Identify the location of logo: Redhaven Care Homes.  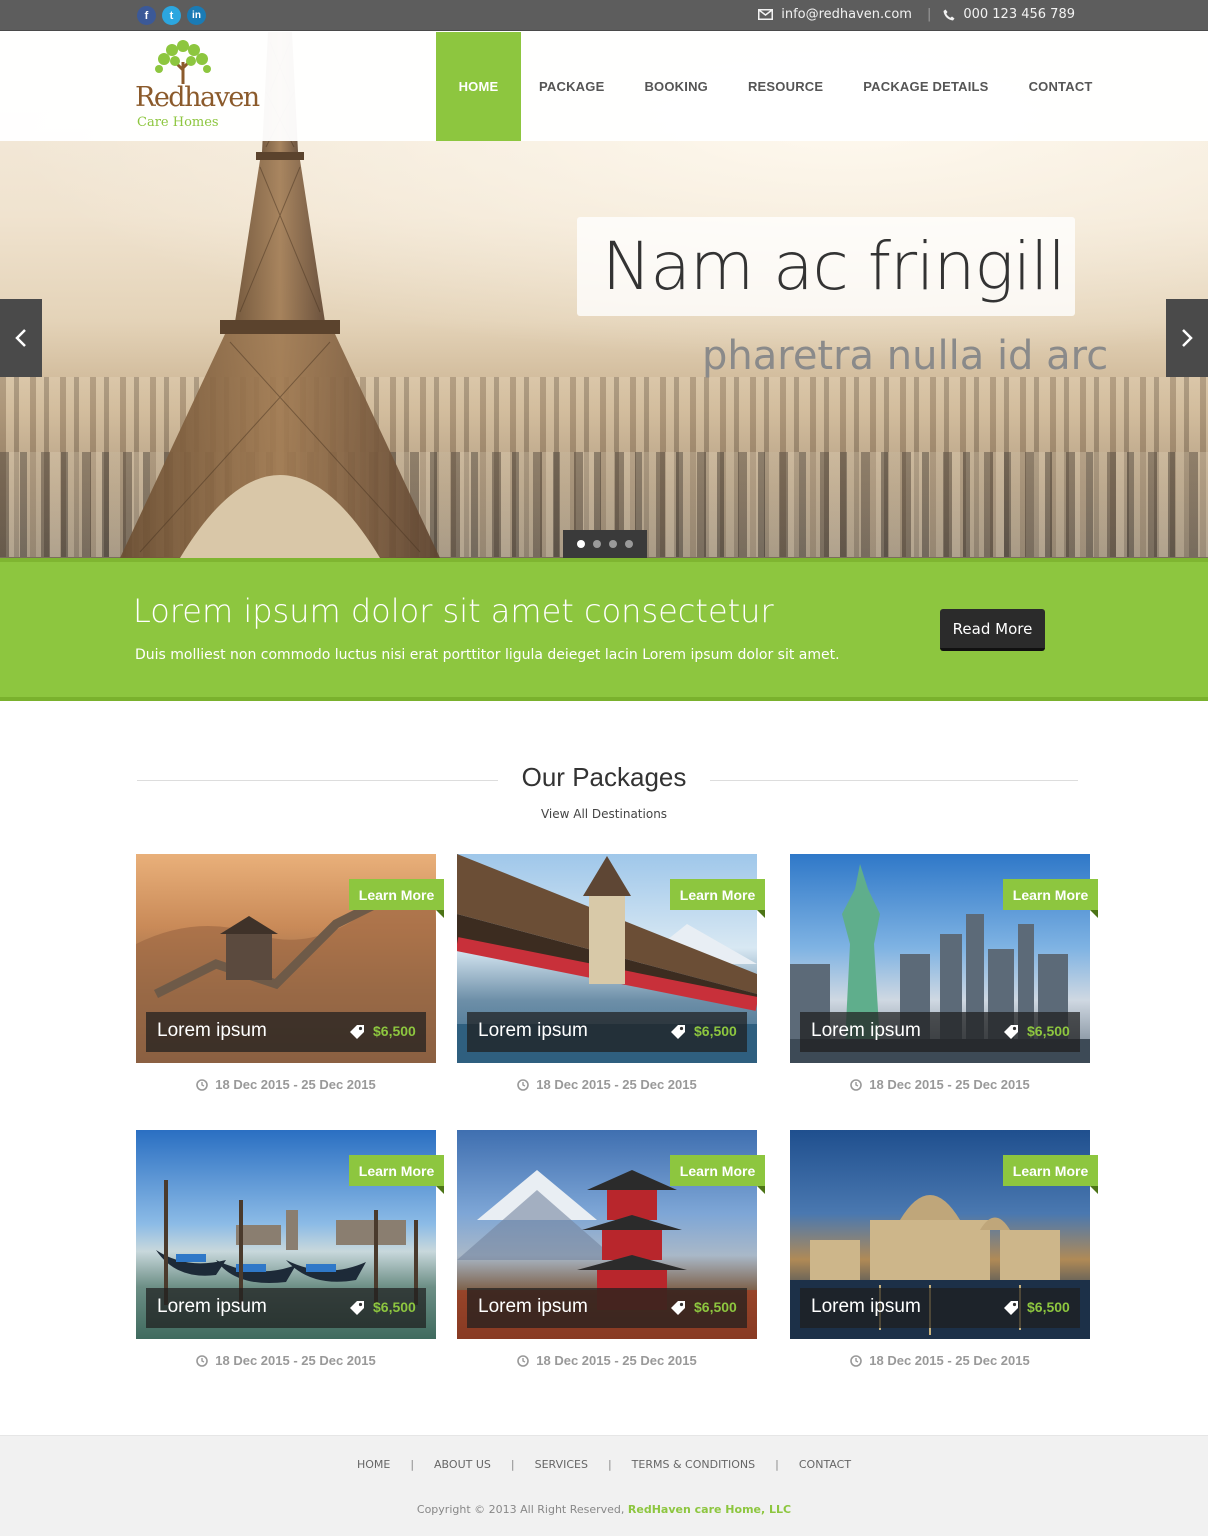
(197, 87).